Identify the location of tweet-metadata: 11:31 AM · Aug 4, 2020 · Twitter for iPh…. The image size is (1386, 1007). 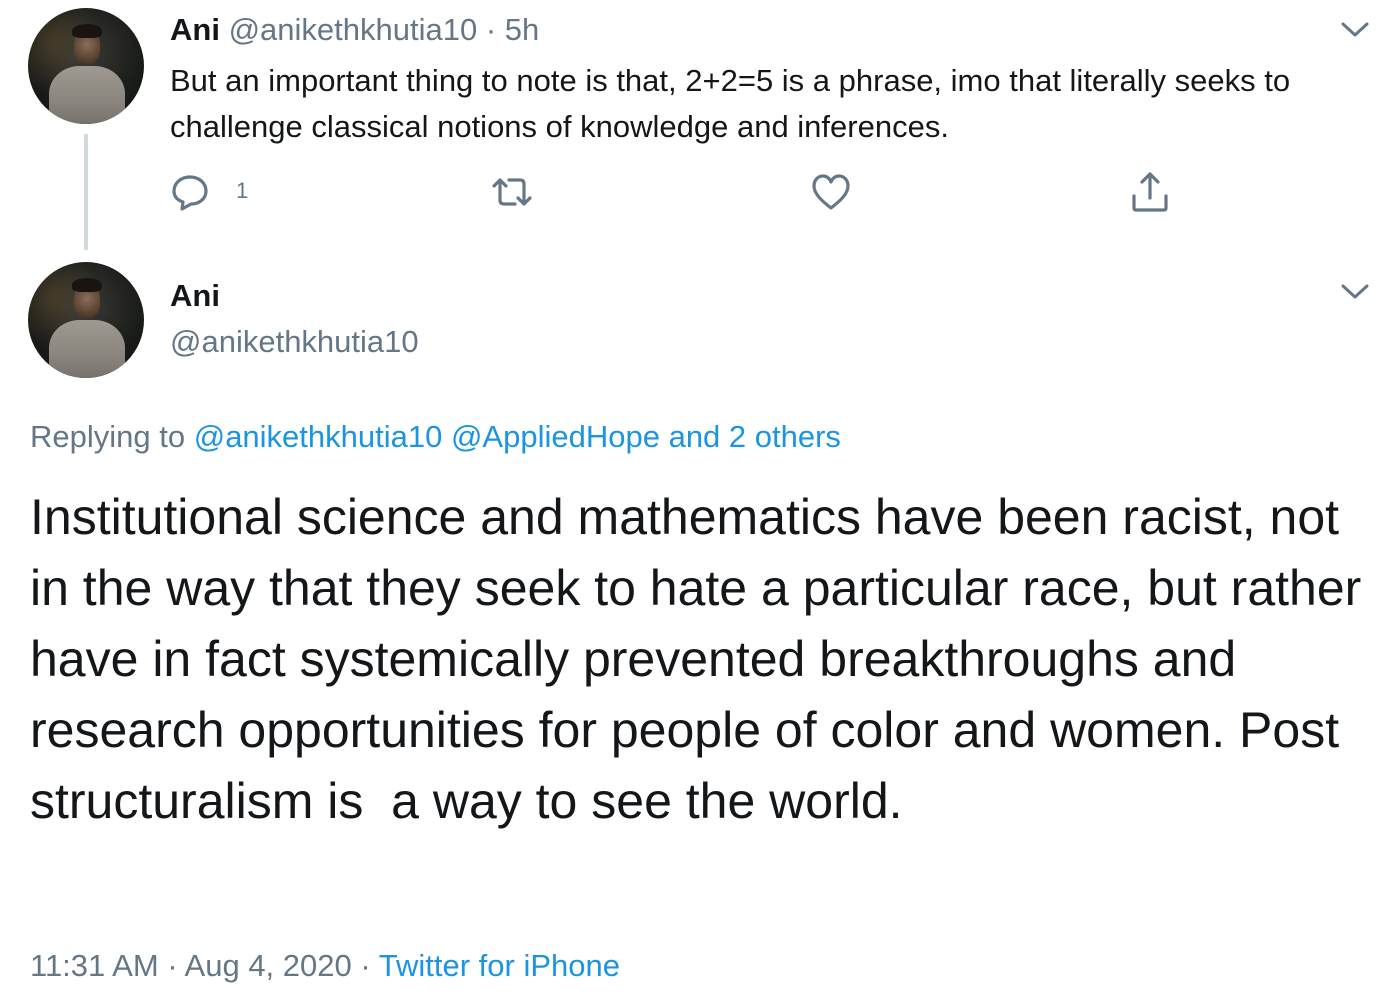
(325, 966).